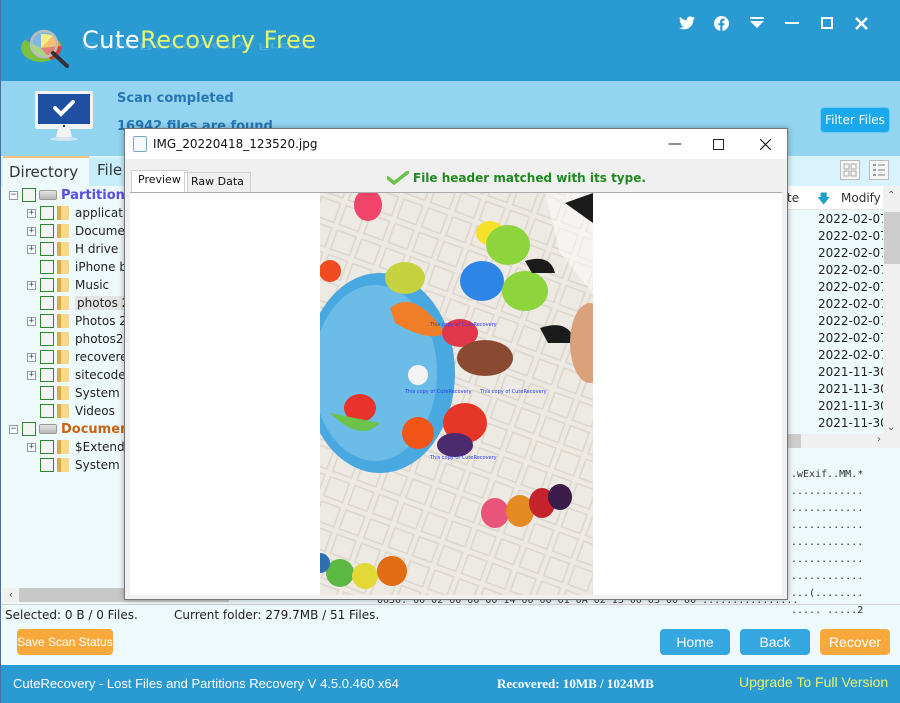 The image size is (900, 703). Describe the element at coordinates (76, 303) in the screenshot. I see `tree-item: photos 2` at that location.